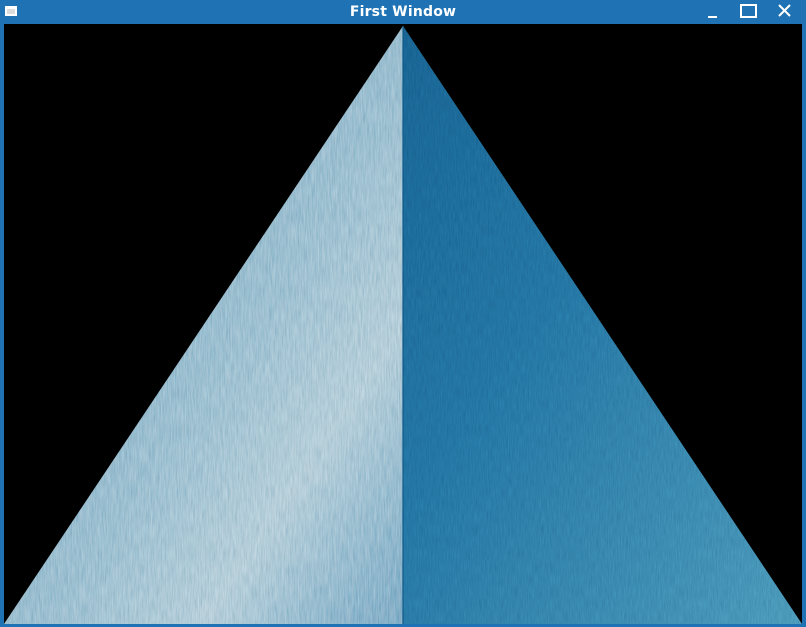 This screenshot has width=806, height=627. Describe the element at coordinates (713, 12) in the screenshot. I see `minimize-button` at that location.